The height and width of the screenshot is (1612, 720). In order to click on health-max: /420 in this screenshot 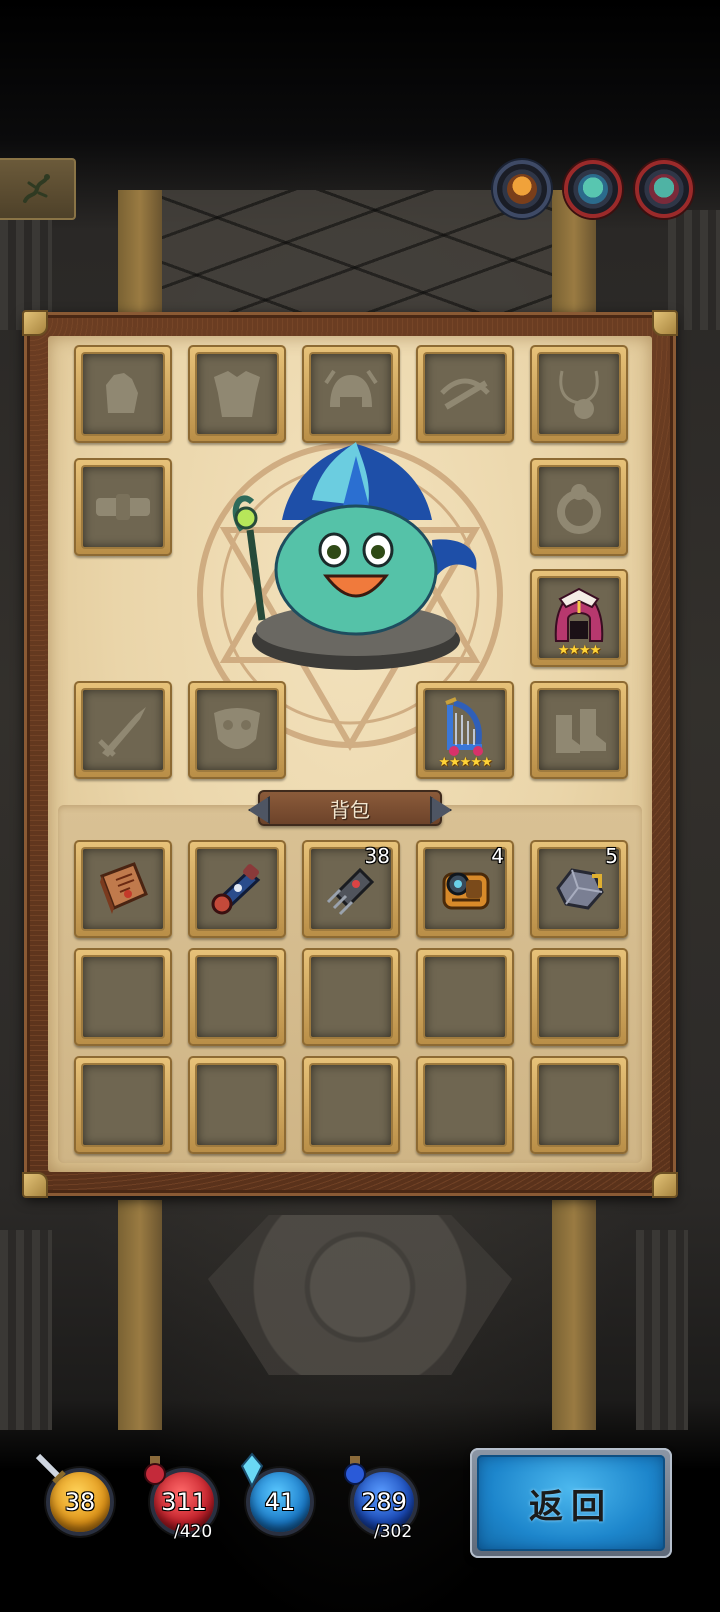, I will do `click(193, 1532)`.